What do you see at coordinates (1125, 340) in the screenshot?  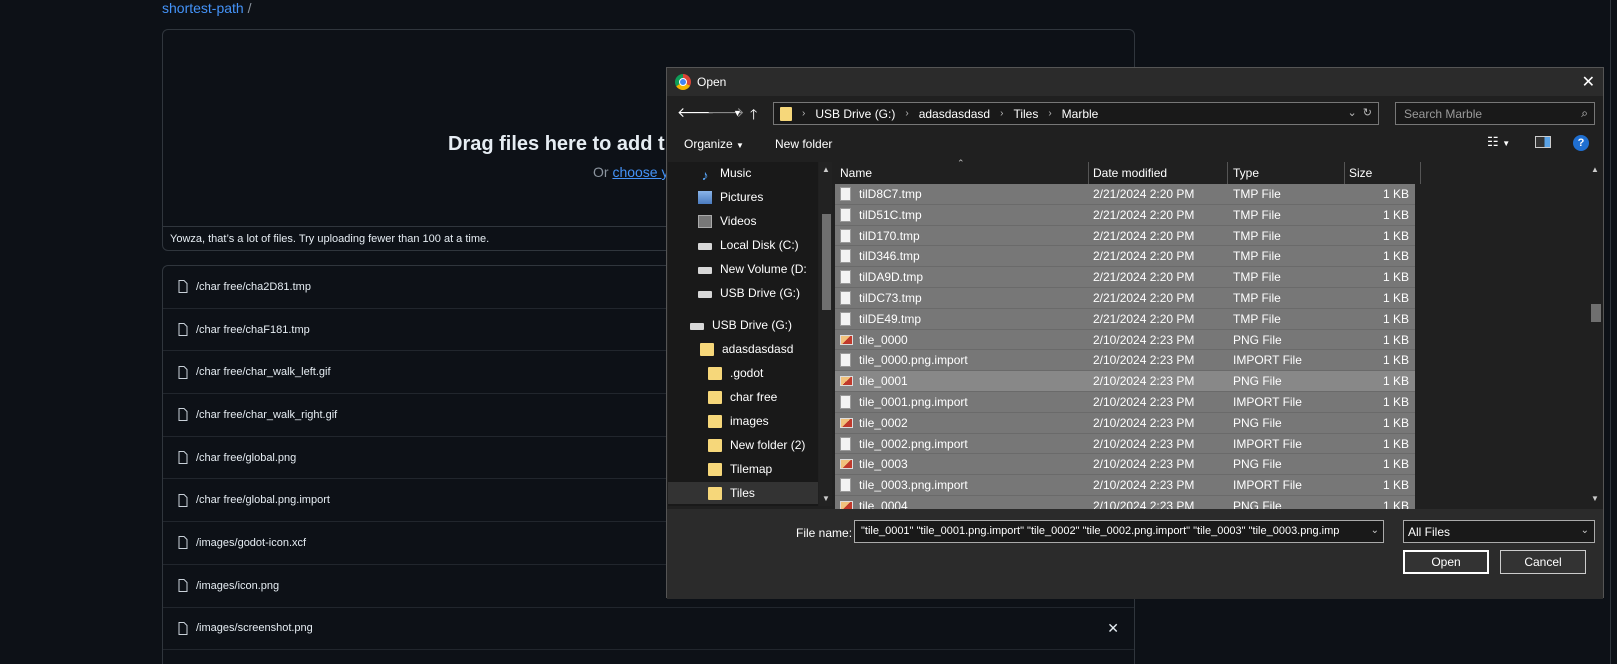 I see `file-list-row: tile_0000 2/10/2024 2:23 PM PNG File 1 KB` at bounding box center [1125, 340].